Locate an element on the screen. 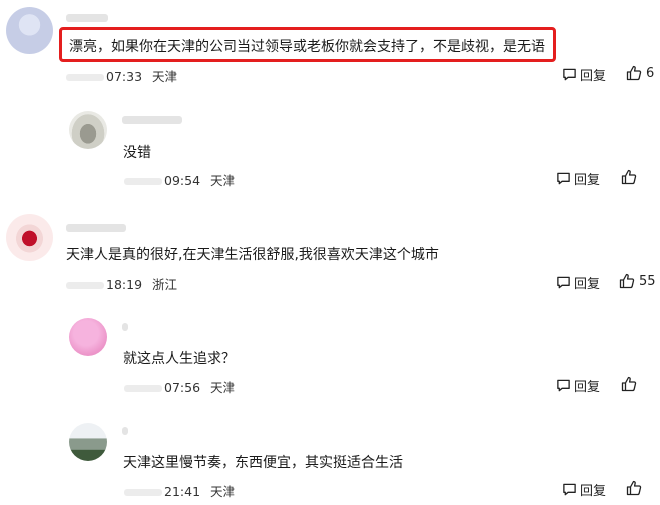  comment-meta: 09:54 天津 is located at coordinates (179, 179).